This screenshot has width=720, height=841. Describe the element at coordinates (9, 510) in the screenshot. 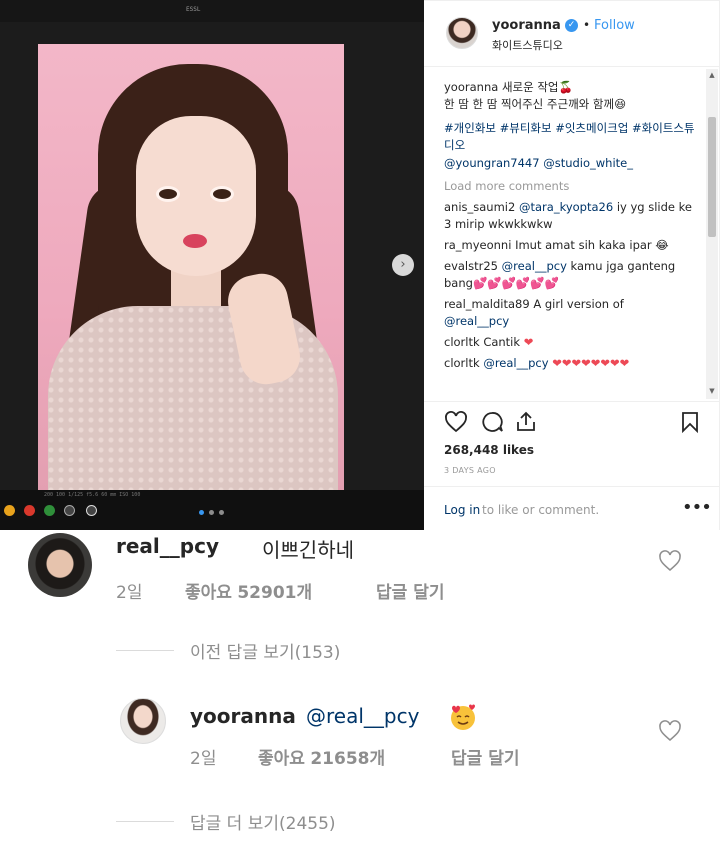

I see `finder-icon` at that location.